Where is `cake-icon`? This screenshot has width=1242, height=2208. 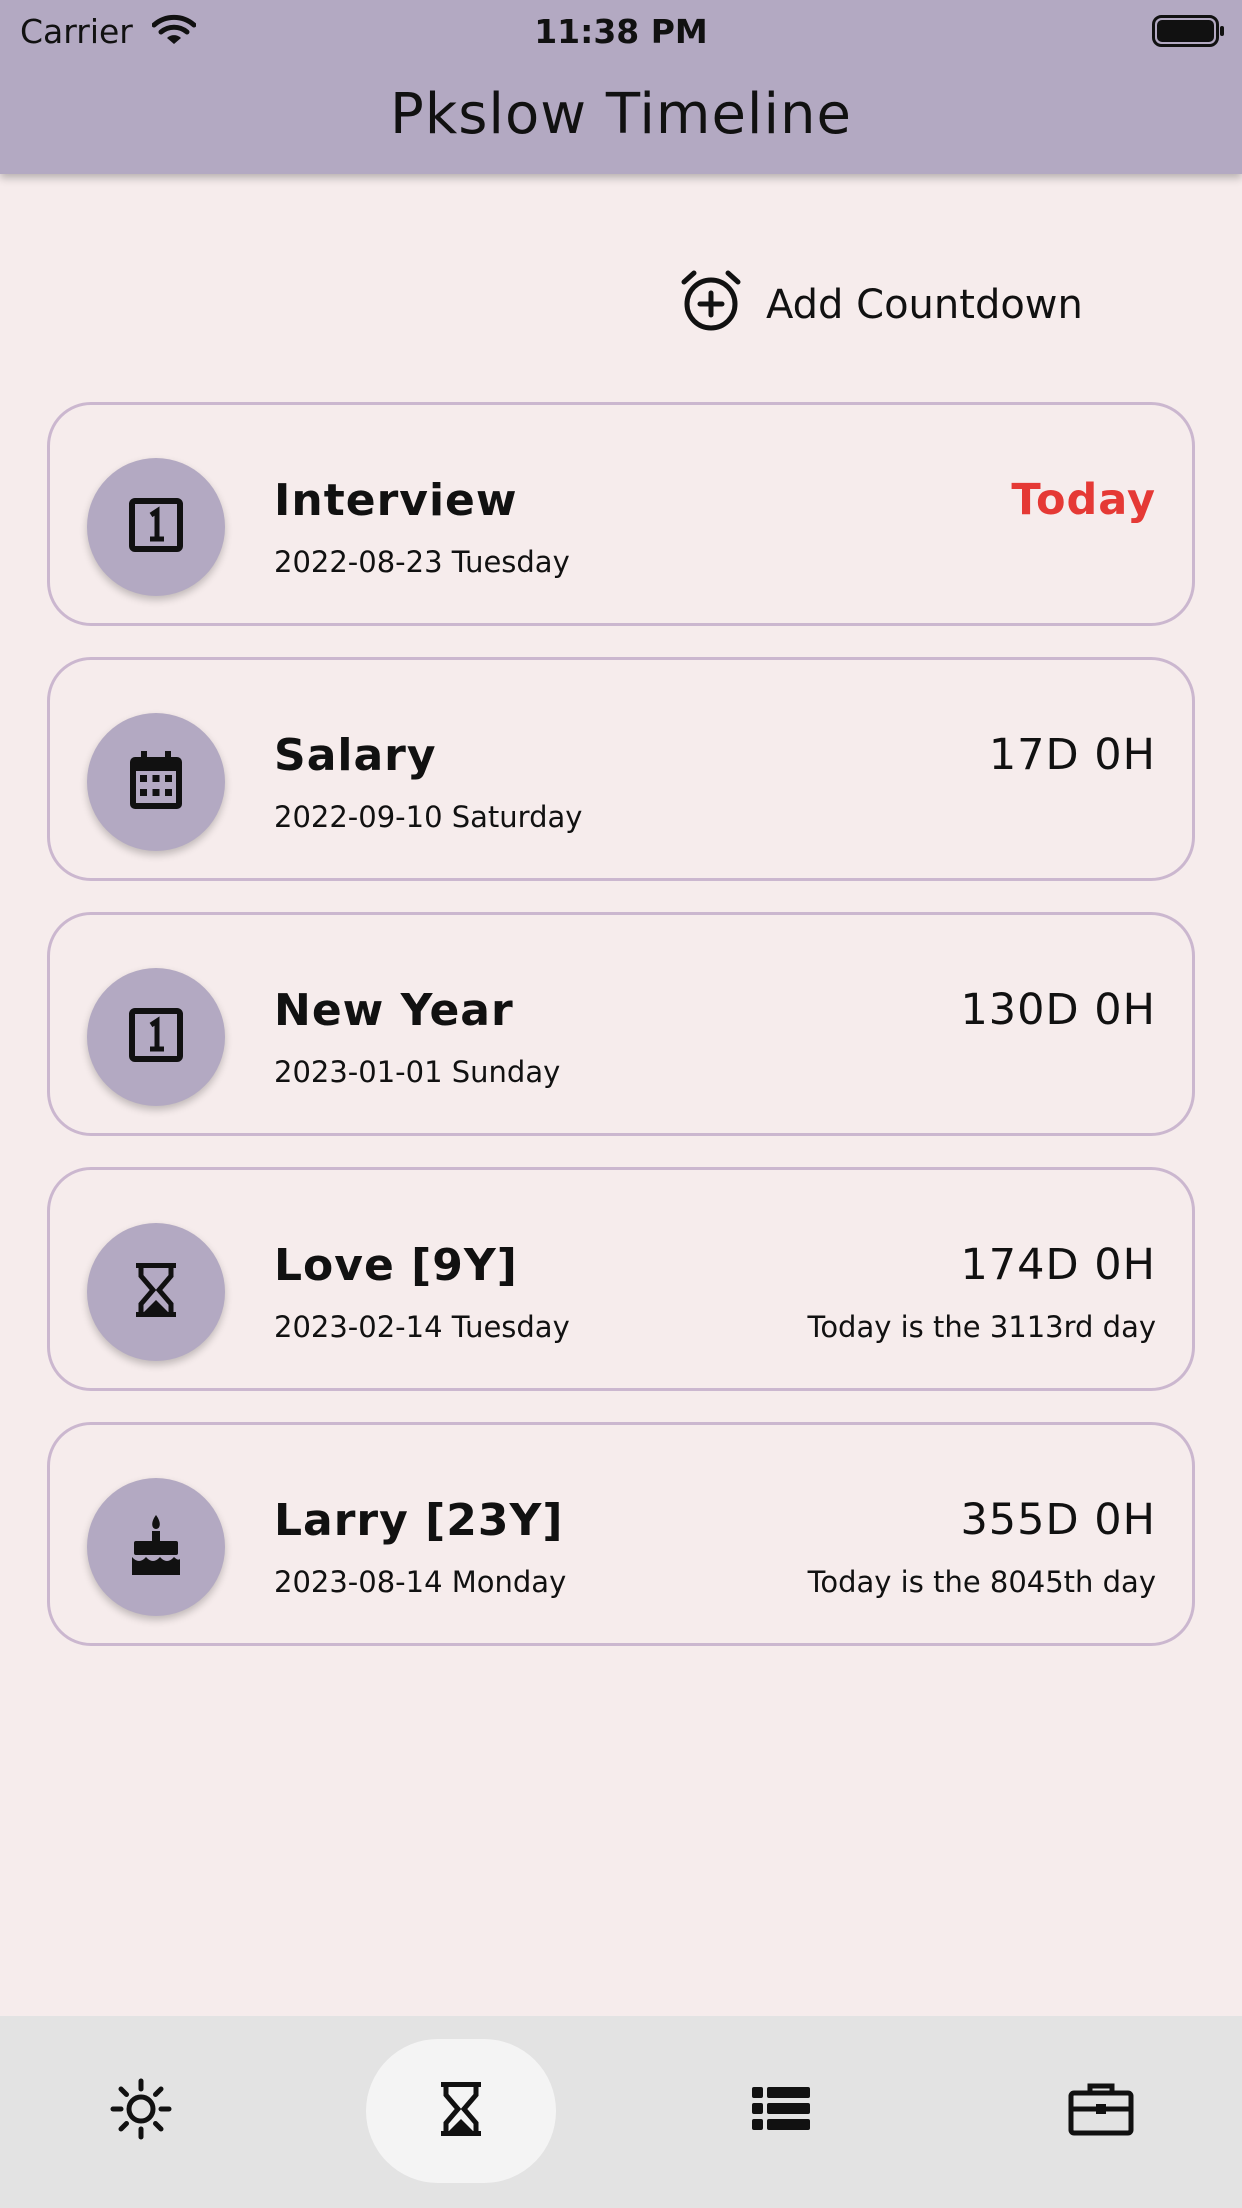 cake-icon is located at coordinates (156, 1547).